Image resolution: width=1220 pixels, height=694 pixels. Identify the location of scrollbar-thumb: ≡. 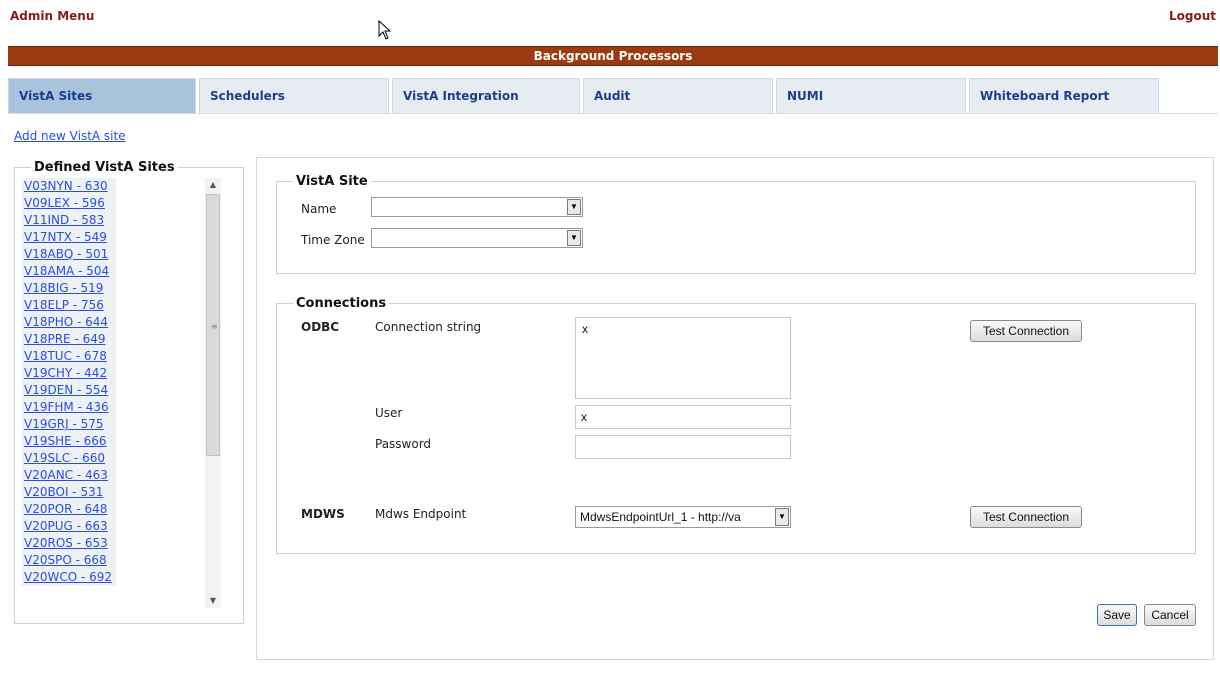
(213, 325).